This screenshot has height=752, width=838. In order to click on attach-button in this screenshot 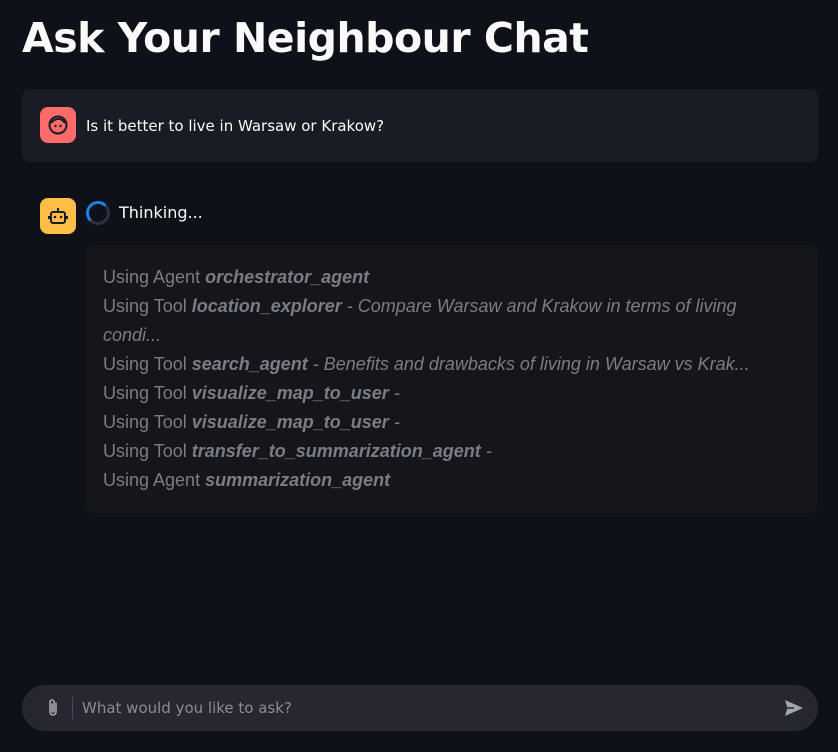, I will do `click(53, 708)`.